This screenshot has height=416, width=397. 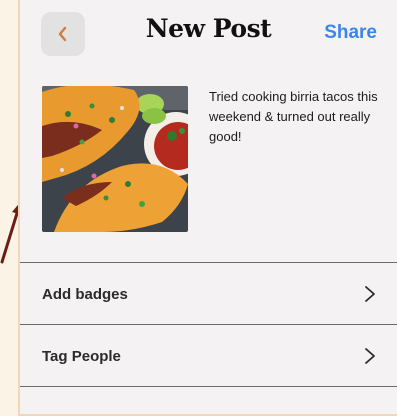 What do you see at coordinates (85, 294) in the screenshot?
I see `add-badges-label: Add badges` at bounding box center [85, 294].